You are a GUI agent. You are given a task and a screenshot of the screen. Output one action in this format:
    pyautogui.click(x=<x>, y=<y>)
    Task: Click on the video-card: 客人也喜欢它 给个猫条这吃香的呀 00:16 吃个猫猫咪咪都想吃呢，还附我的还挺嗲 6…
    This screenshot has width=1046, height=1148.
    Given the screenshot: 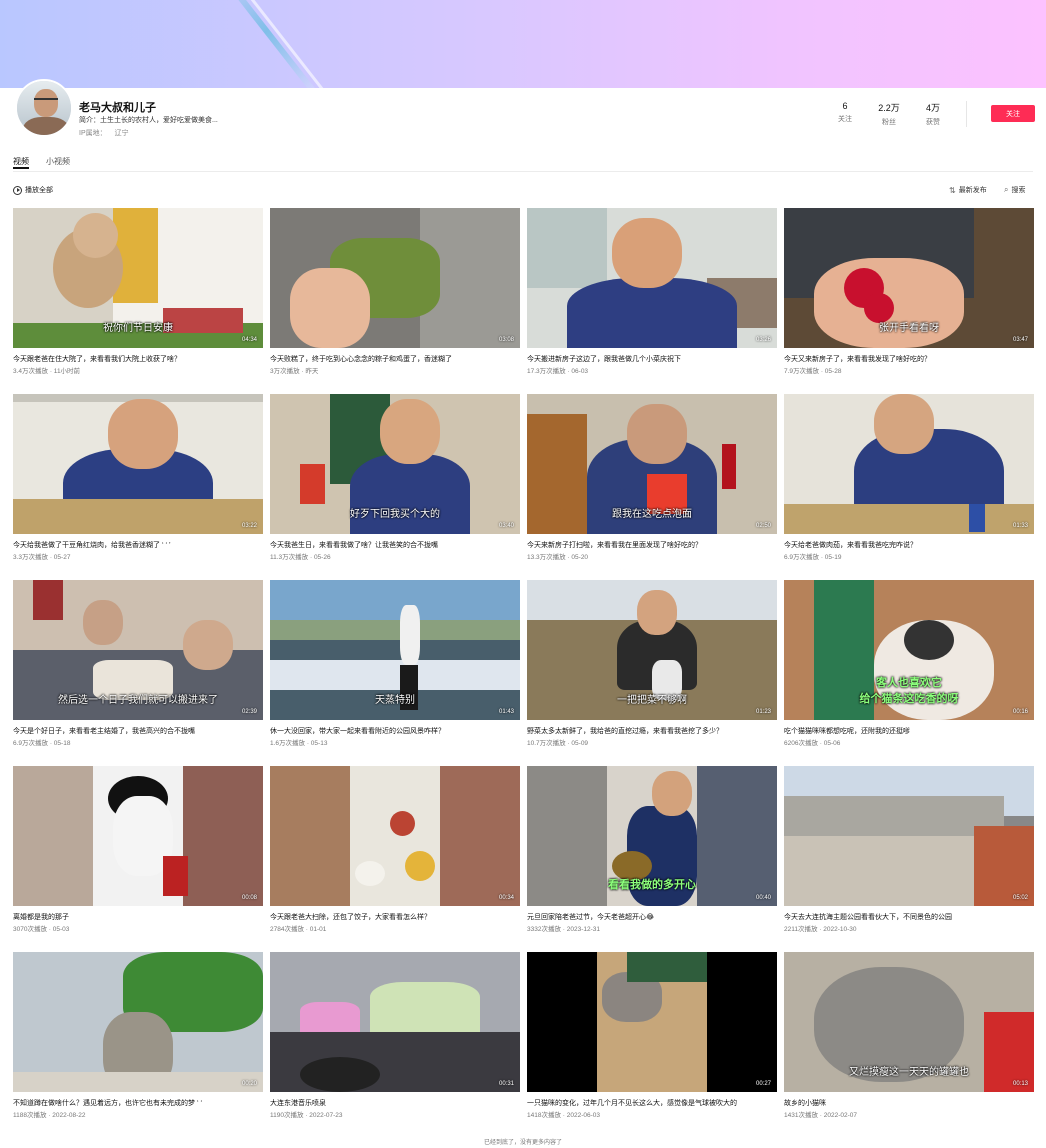 What is the action you would take?
    pyautogui.click(x=909, y=666)
    